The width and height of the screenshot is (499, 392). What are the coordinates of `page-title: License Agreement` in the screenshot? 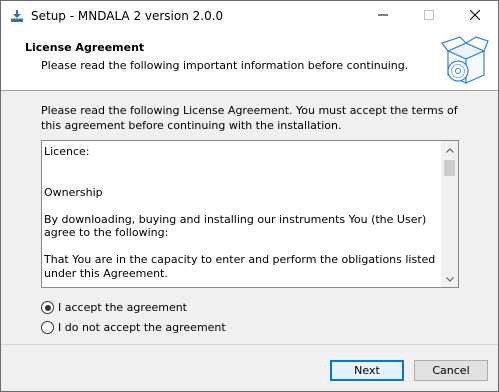 It's located at (85, 47).